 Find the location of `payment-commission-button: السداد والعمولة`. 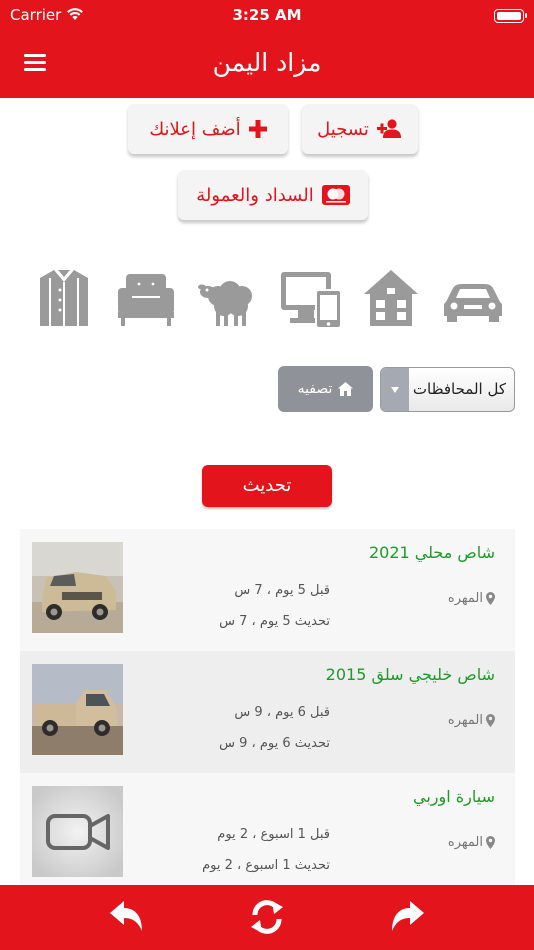

payment-commission-button: السداد والعمولة is located at coordinates (273, 195).